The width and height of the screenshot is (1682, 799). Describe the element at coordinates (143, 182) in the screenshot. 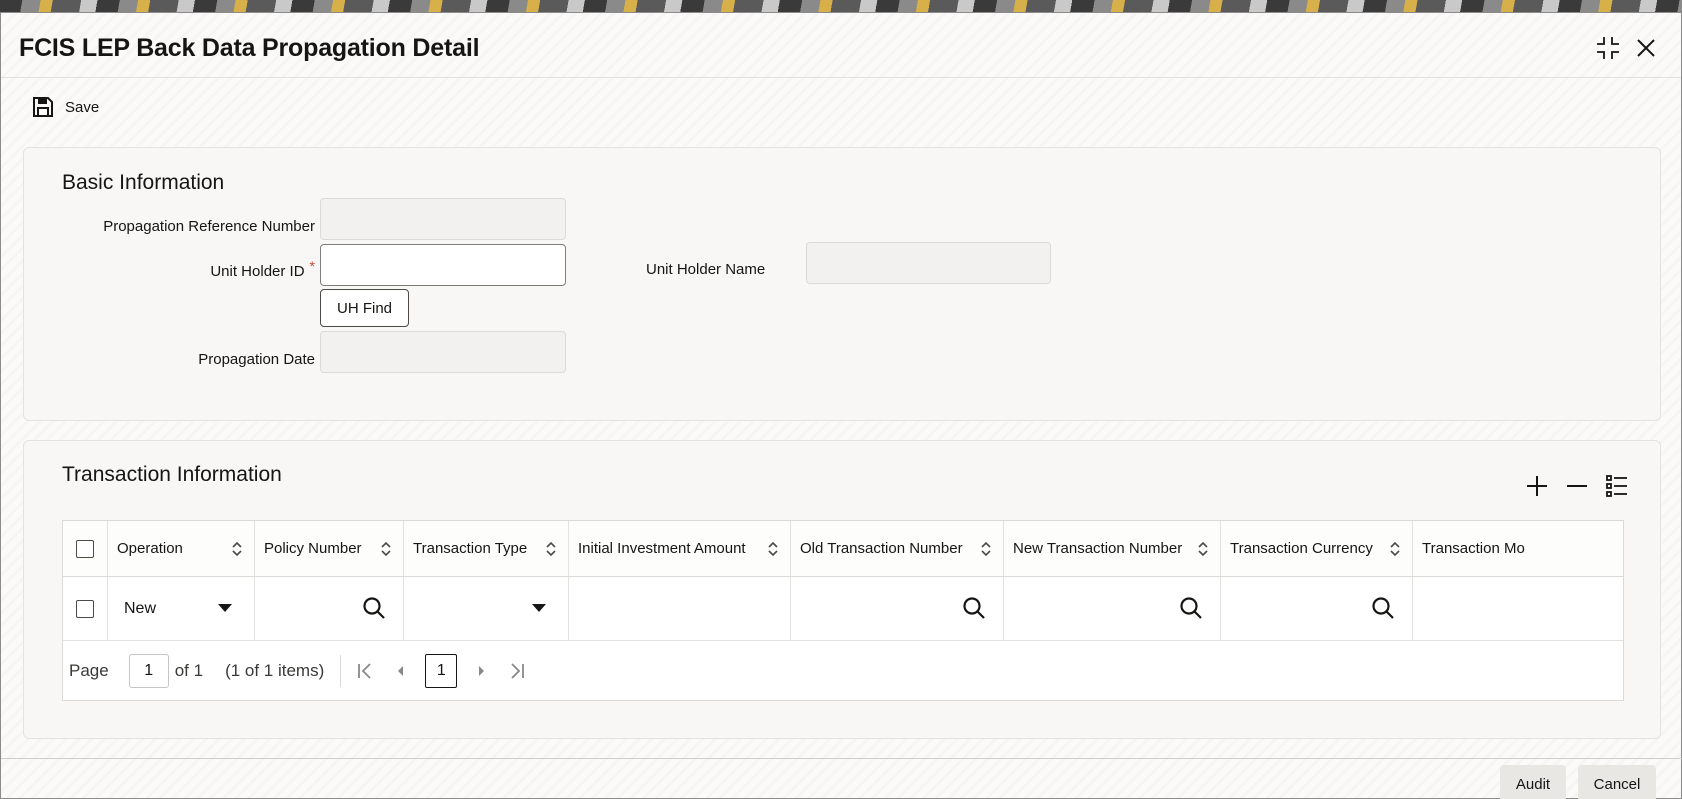

I see `basic-information-title: Basic Information` at that location.